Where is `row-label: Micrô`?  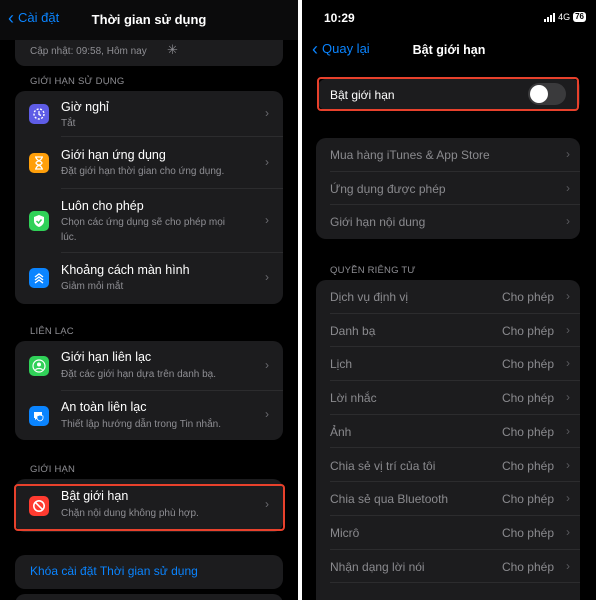
row-label: Micrô is located at coordinates (345, 532).